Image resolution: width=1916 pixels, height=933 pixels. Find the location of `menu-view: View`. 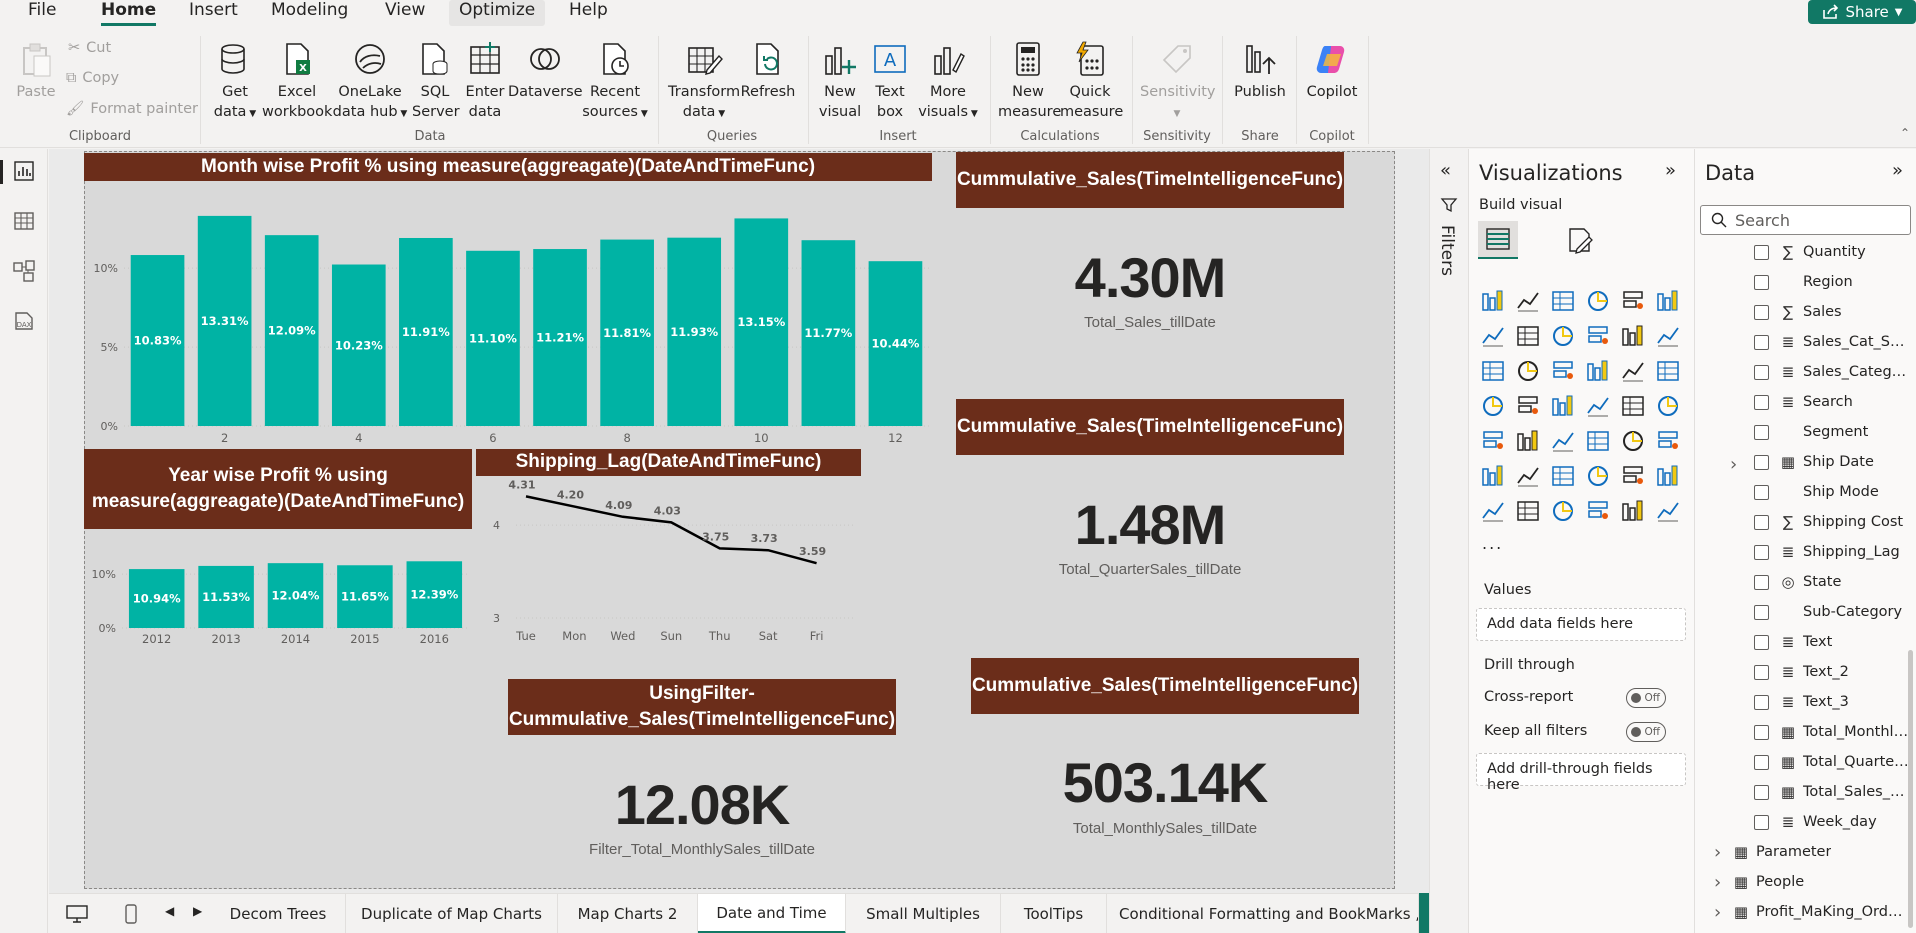

menu-view: View is located at coordinates (405, 13).